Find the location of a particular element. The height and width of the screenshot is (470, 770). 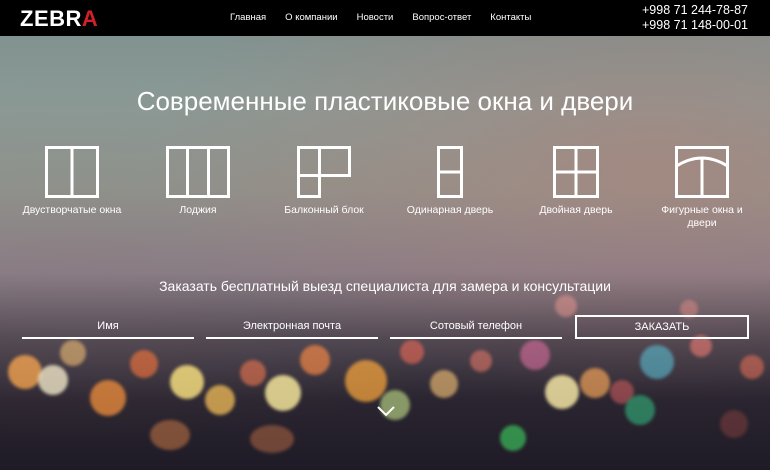

chevron-down-icon is located at coordinates (386, 411).